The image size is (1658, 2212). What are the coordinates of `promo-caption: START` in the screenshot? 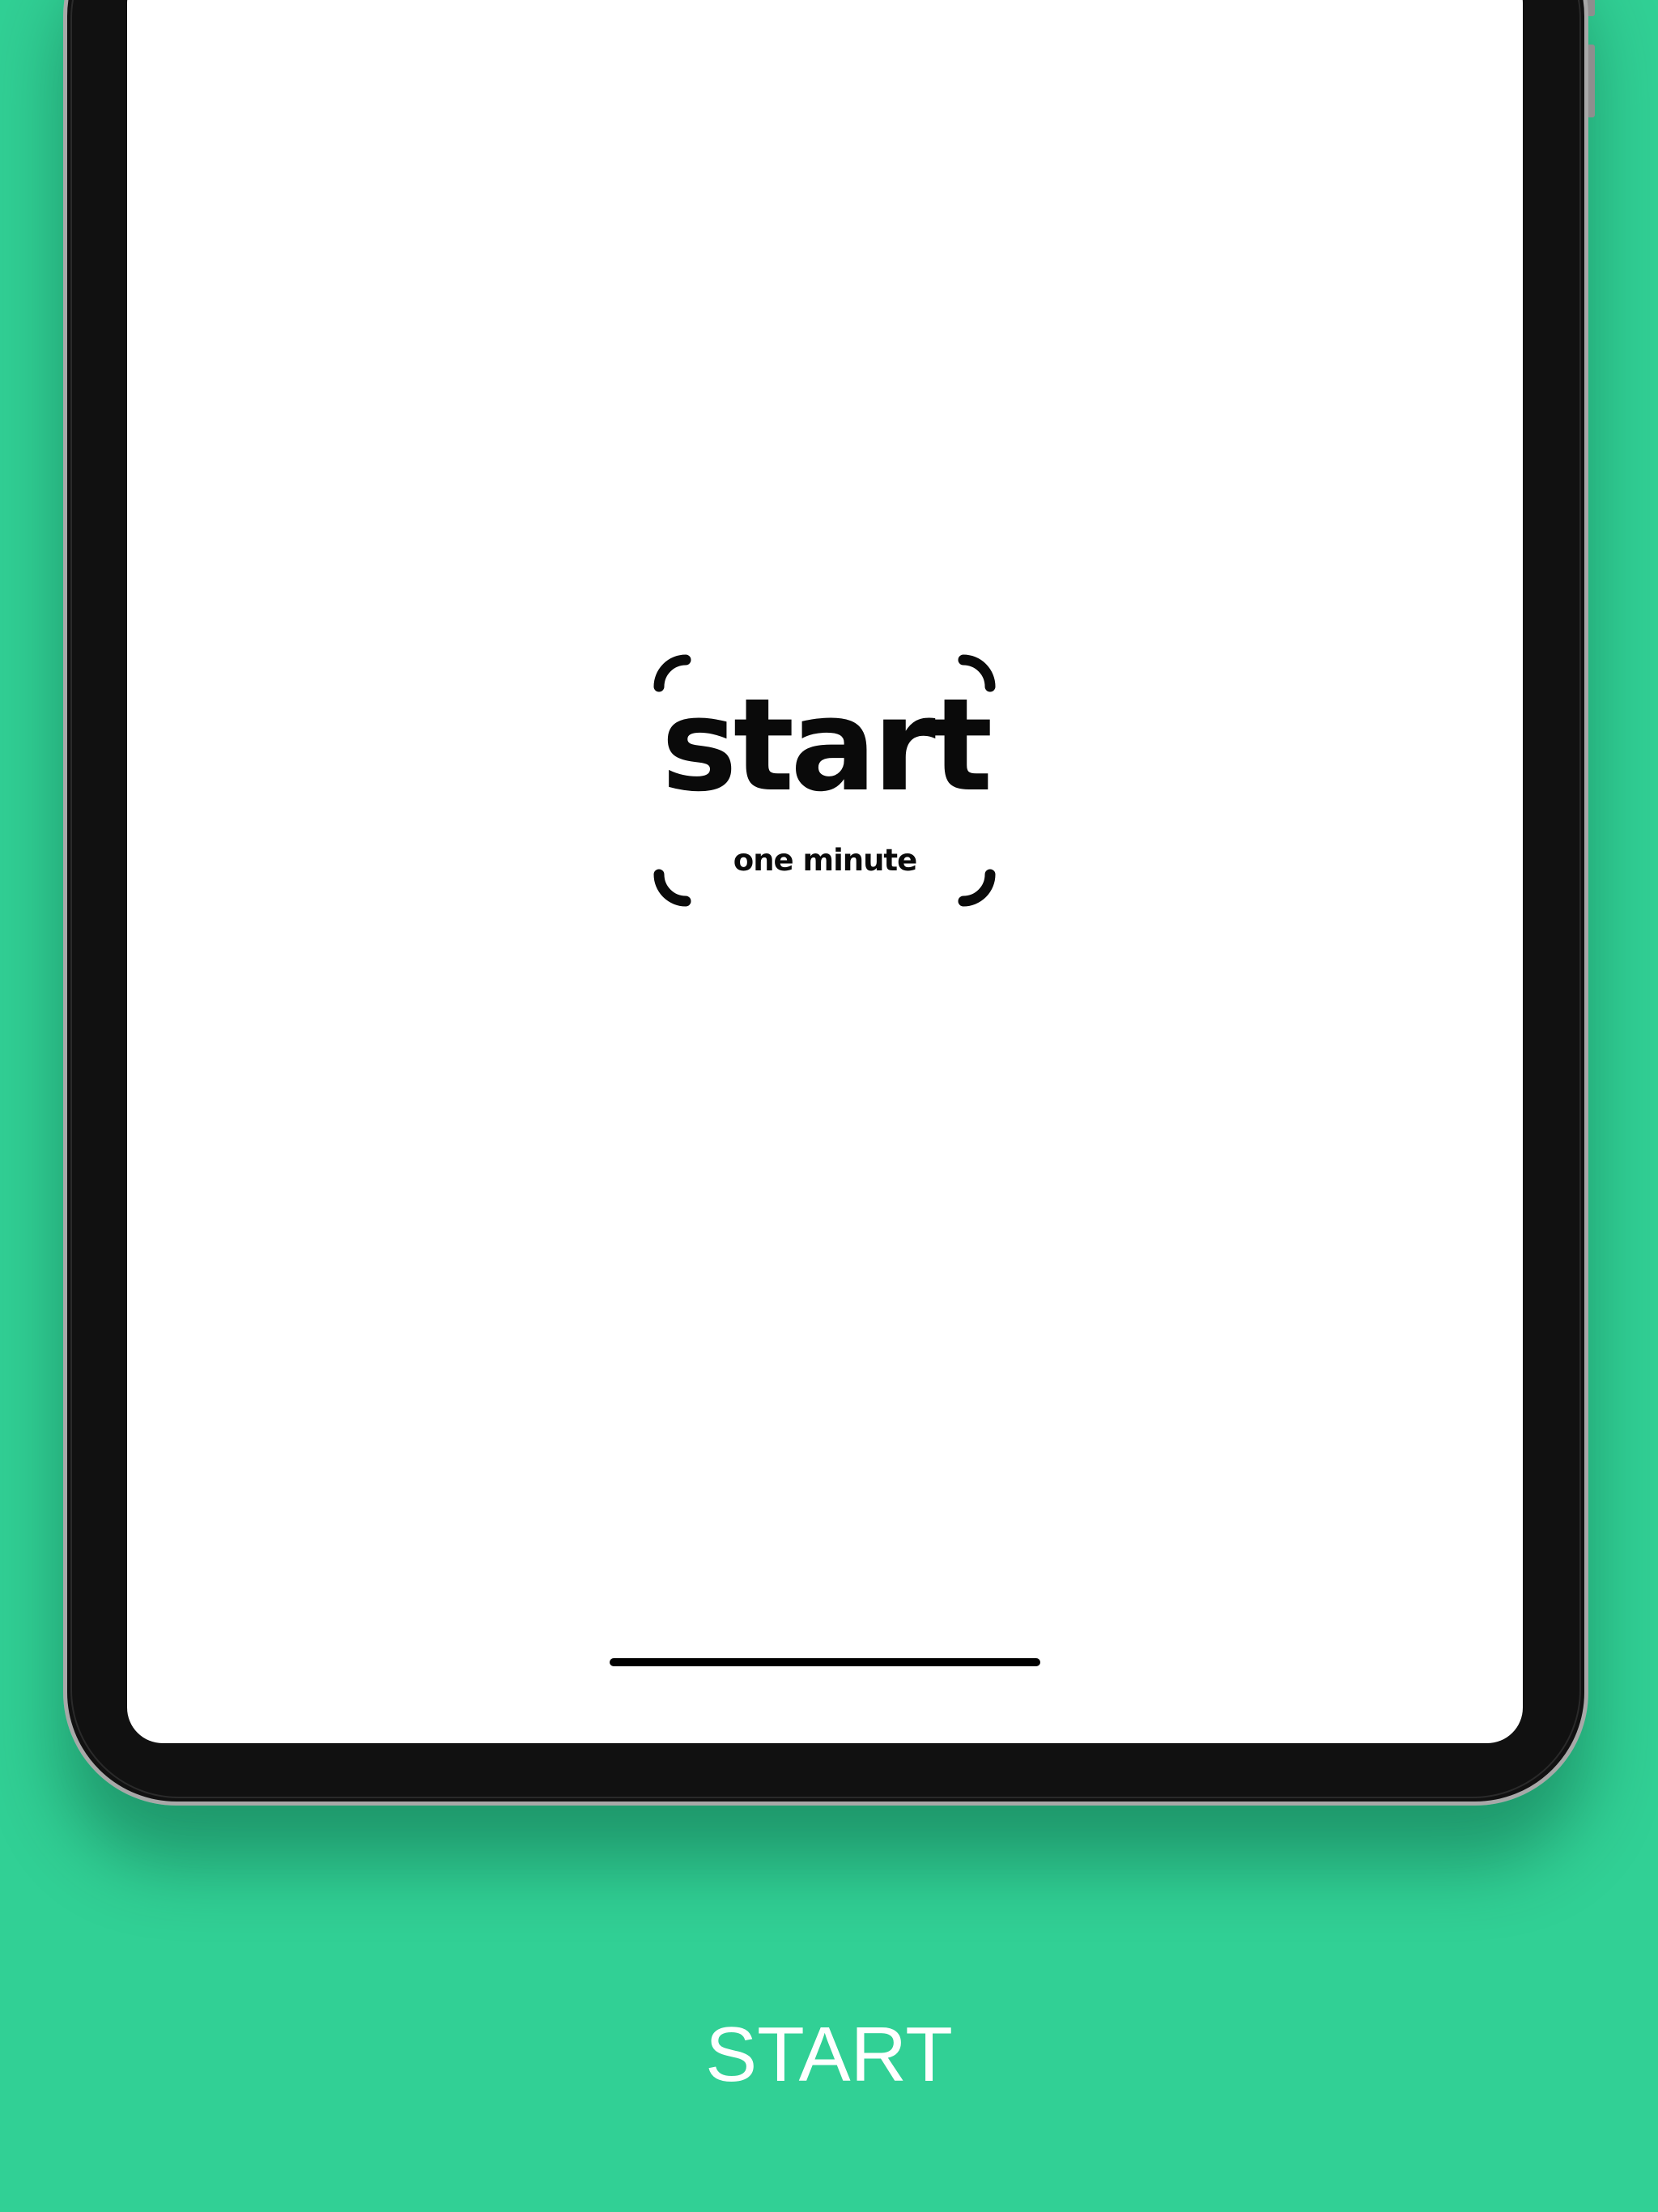 It's located at (829, 2054).